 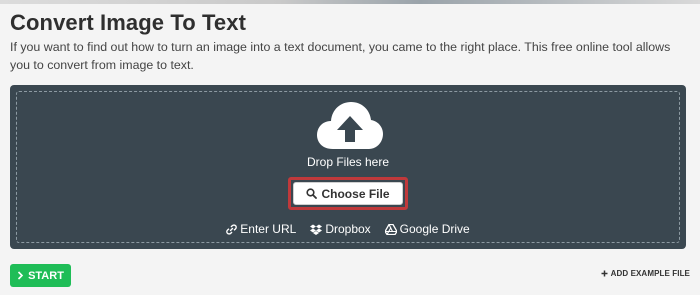 What do you see at coordinates (268, 229) in the screenshot?
I see `enter-url-label: Enter URL` at bounding box center [268, 229].